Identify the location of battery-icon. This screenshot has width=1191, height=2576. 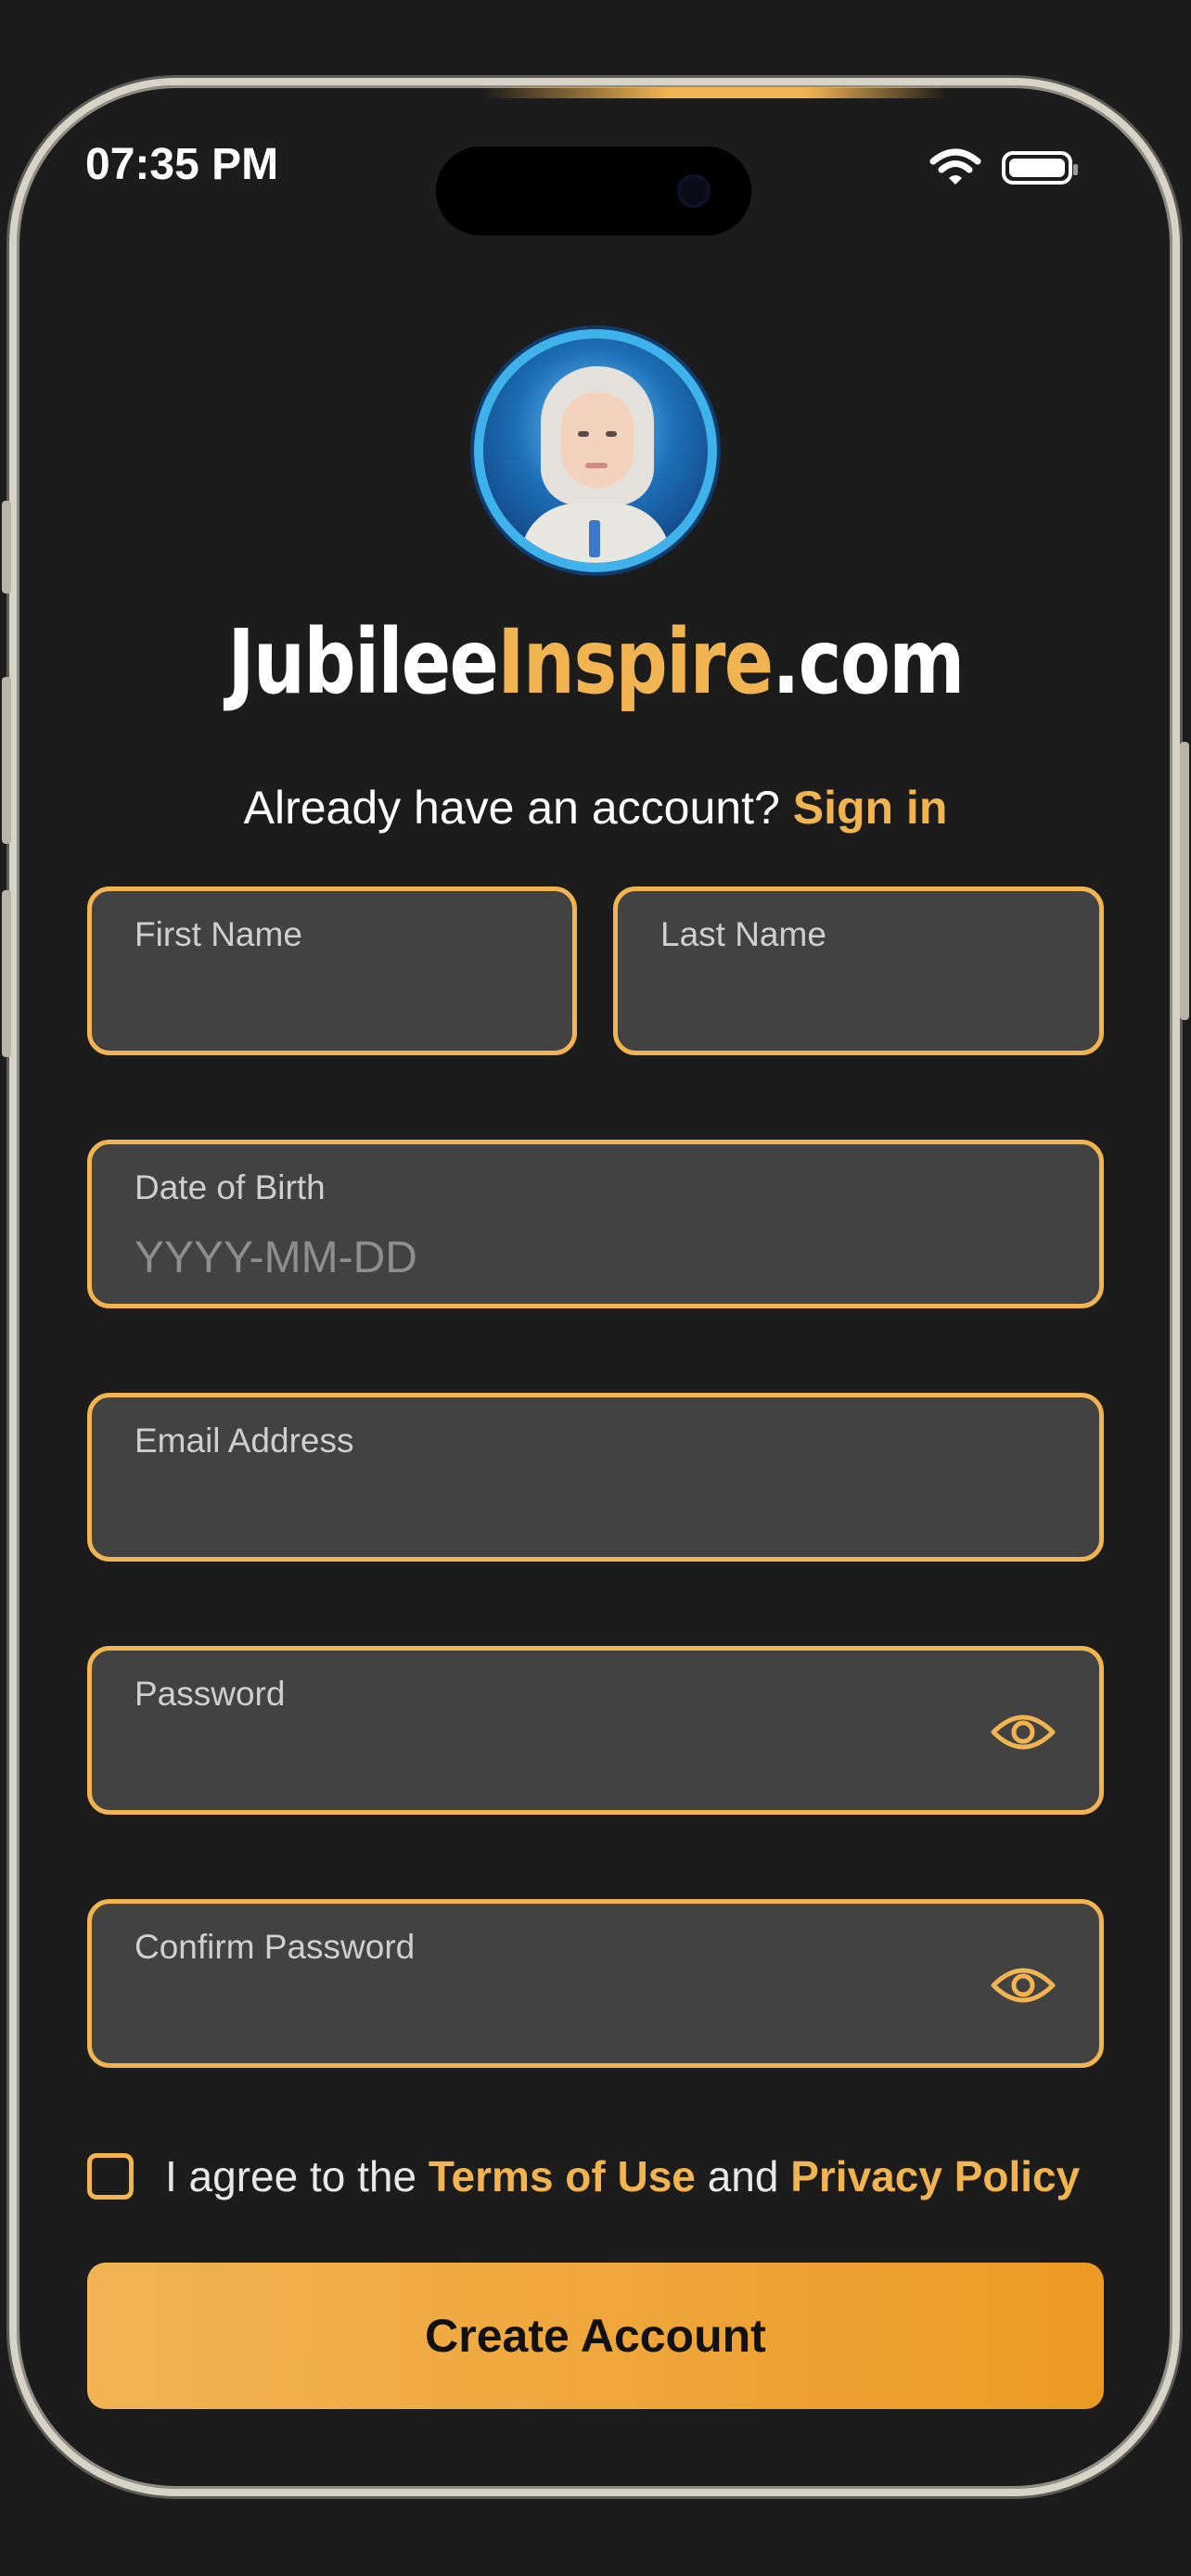
(1040, 168).